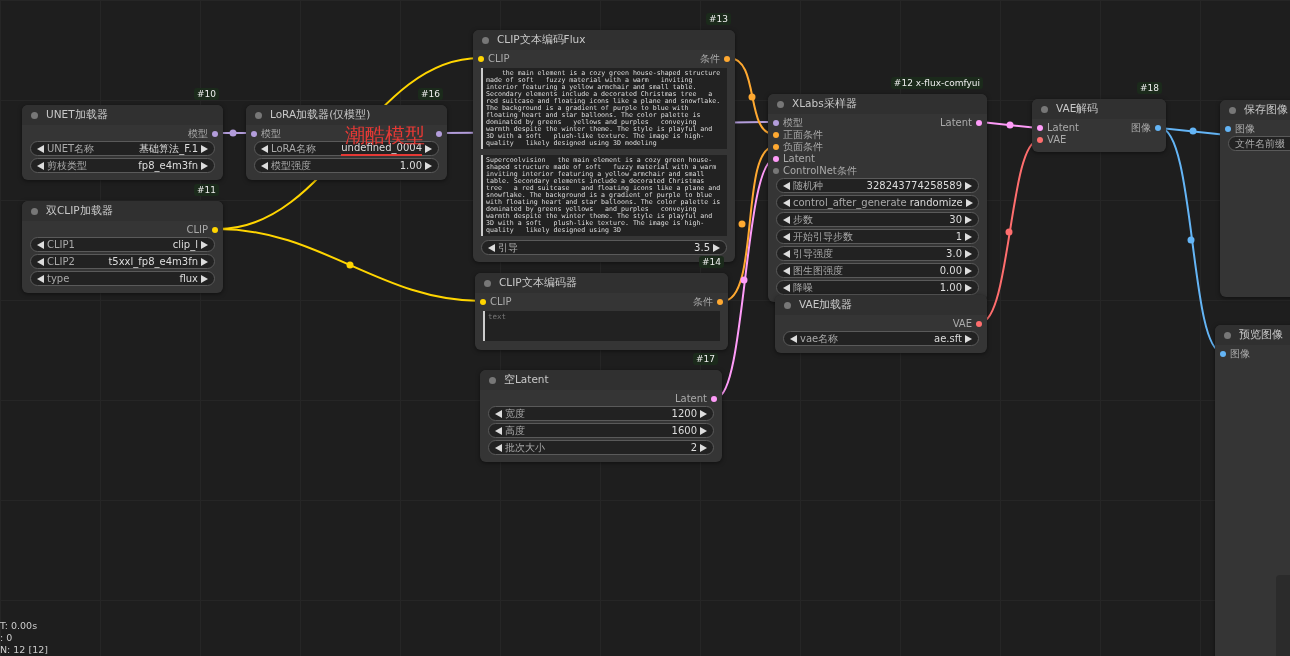 This screenshot has height=656, width=1290. Describe the element at coordinates (122, 244) in the screenshot. I see `combo-widget: CLIP1 clip_l` at that location.